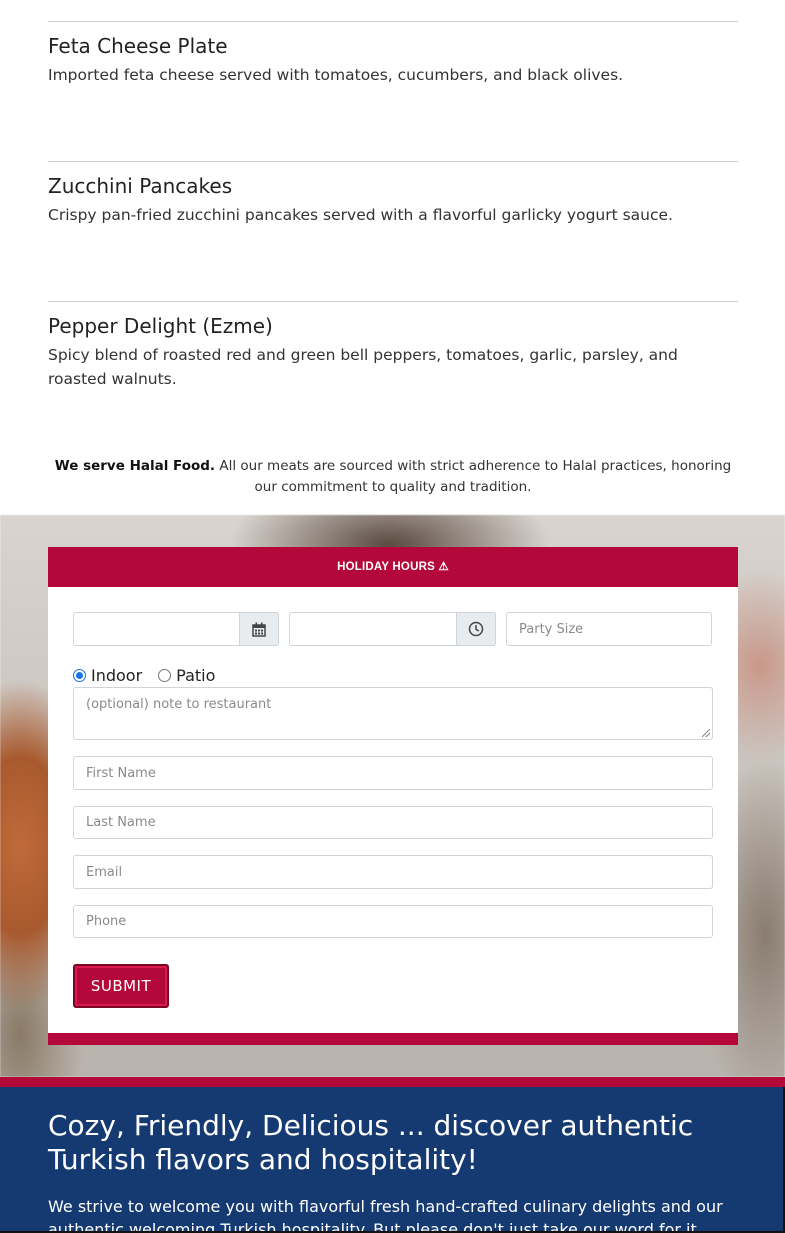 The width and height of the screenshot is (785, 1233). What do you see at coordinates (706, 733) in the screenshot?
I see `resize-handle` at bounding box center [706, 733].